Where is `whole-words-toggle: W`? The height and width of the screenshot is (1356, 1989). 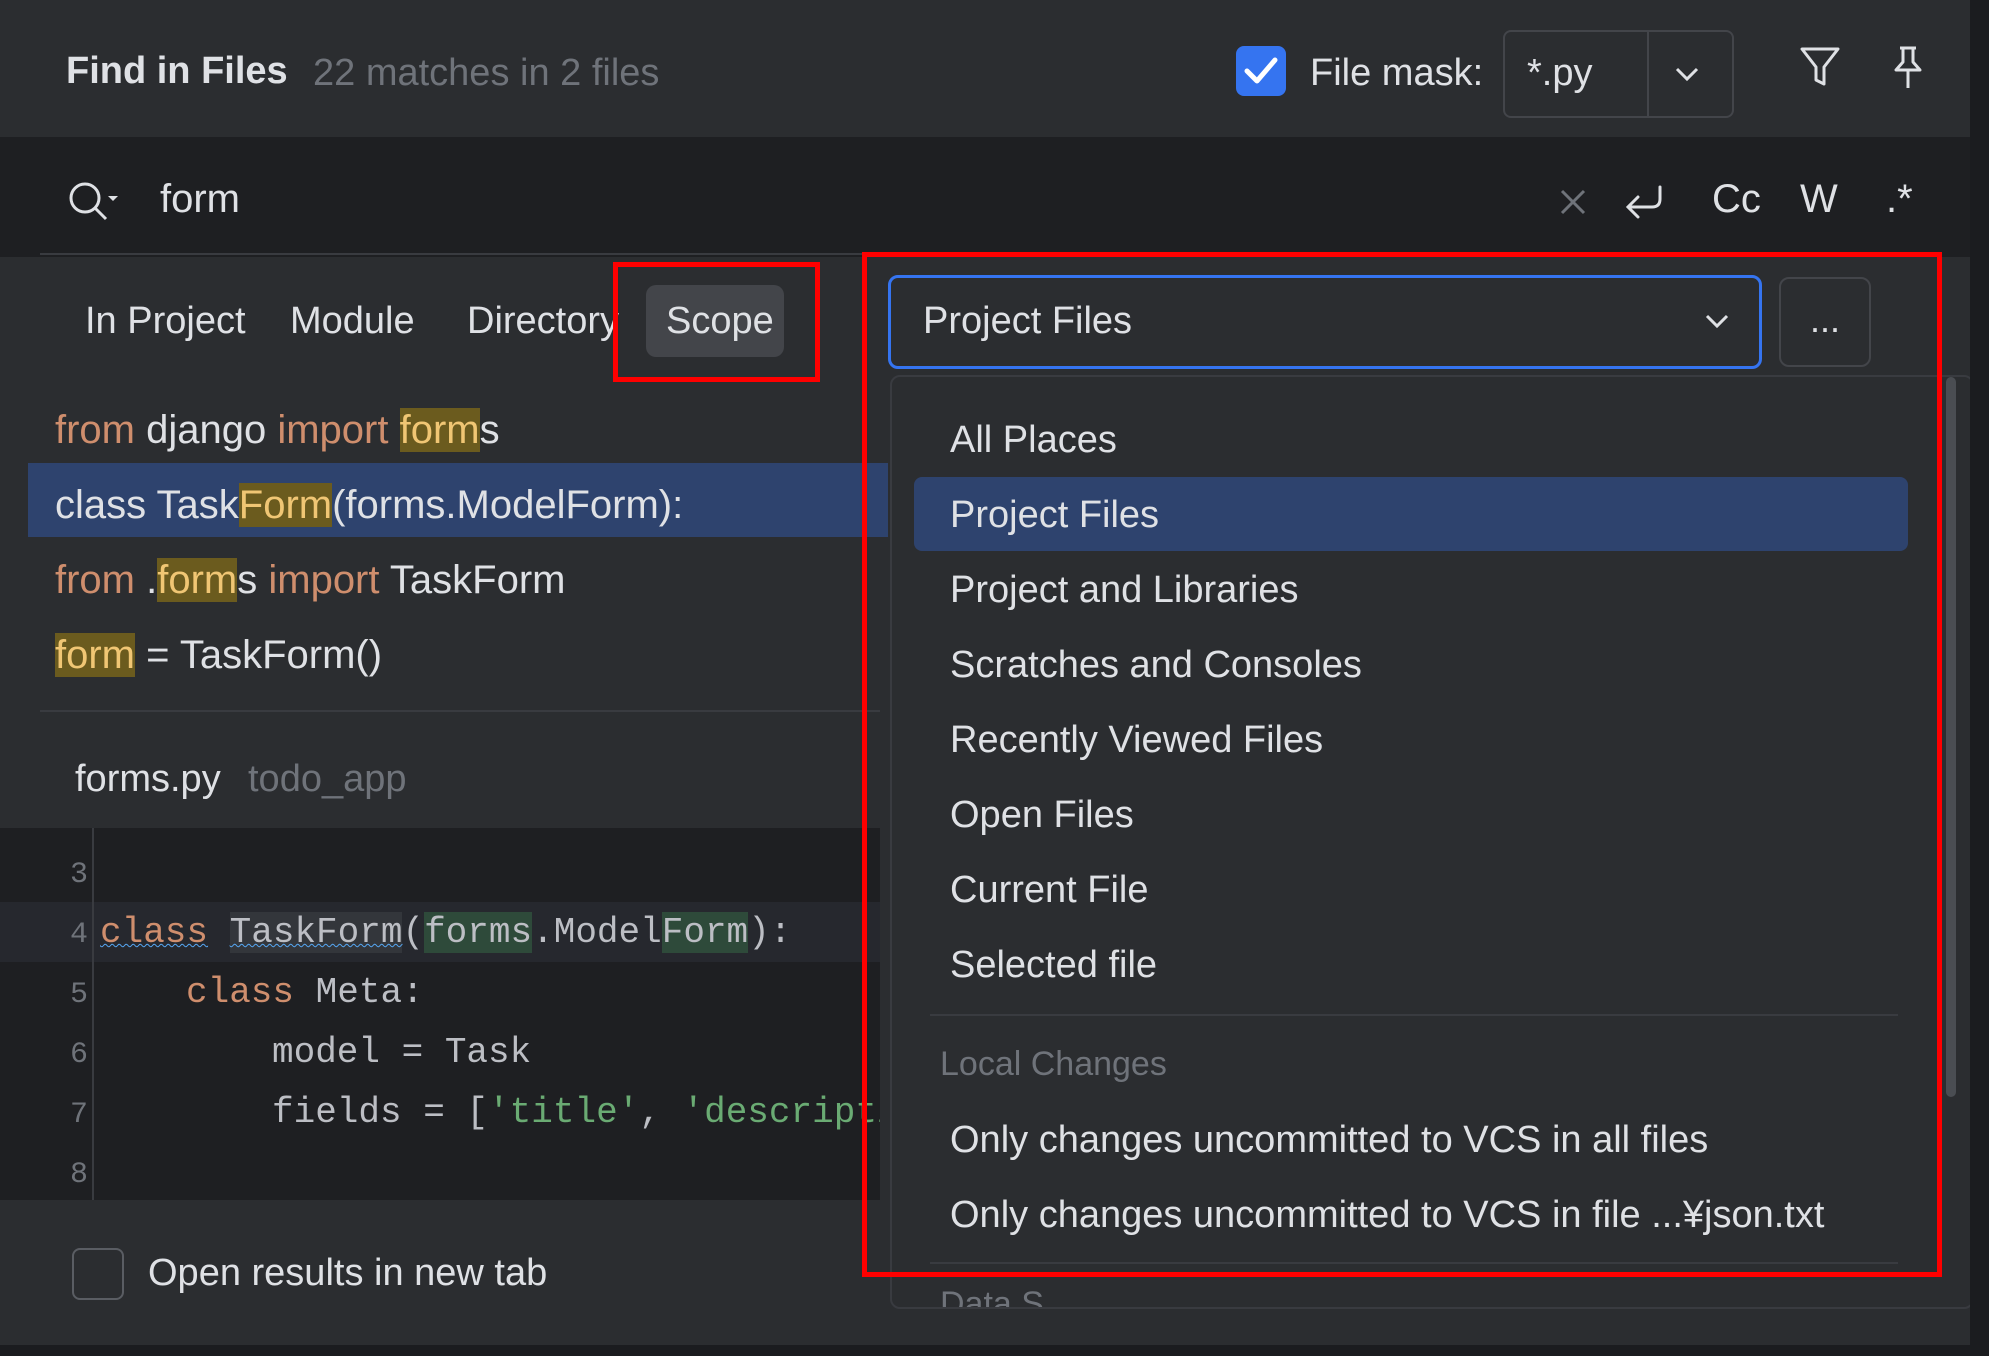 whole-words-toggle: W is located at coordinates (1819, 199).